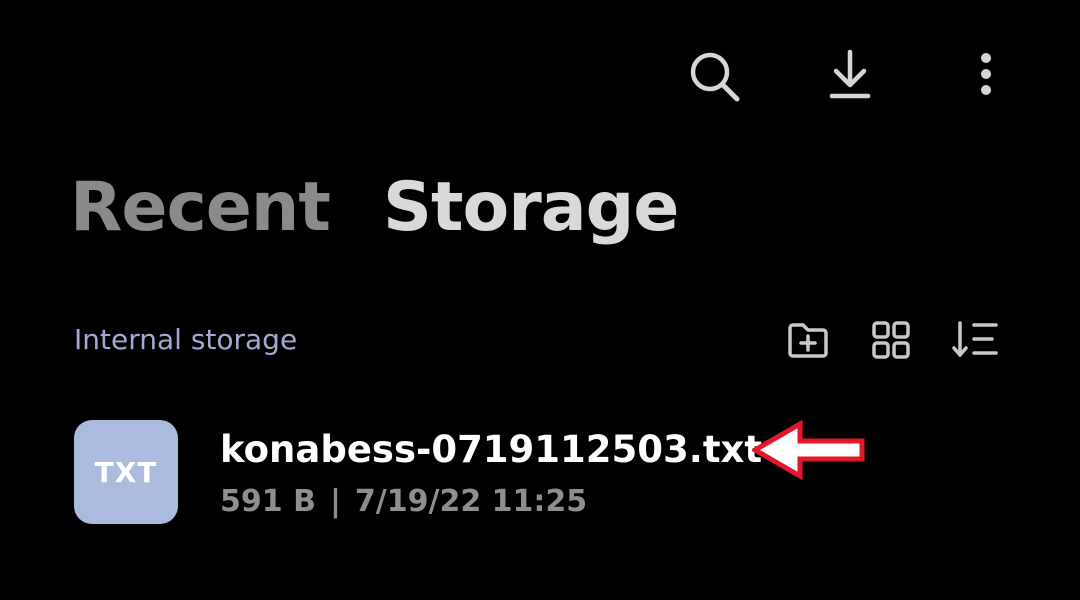 This screenshot has width=1080, height=600. What do you see at coordinates (714, 76) in the screenshot?
I see `search-icon` at bounding box center [714, 76].